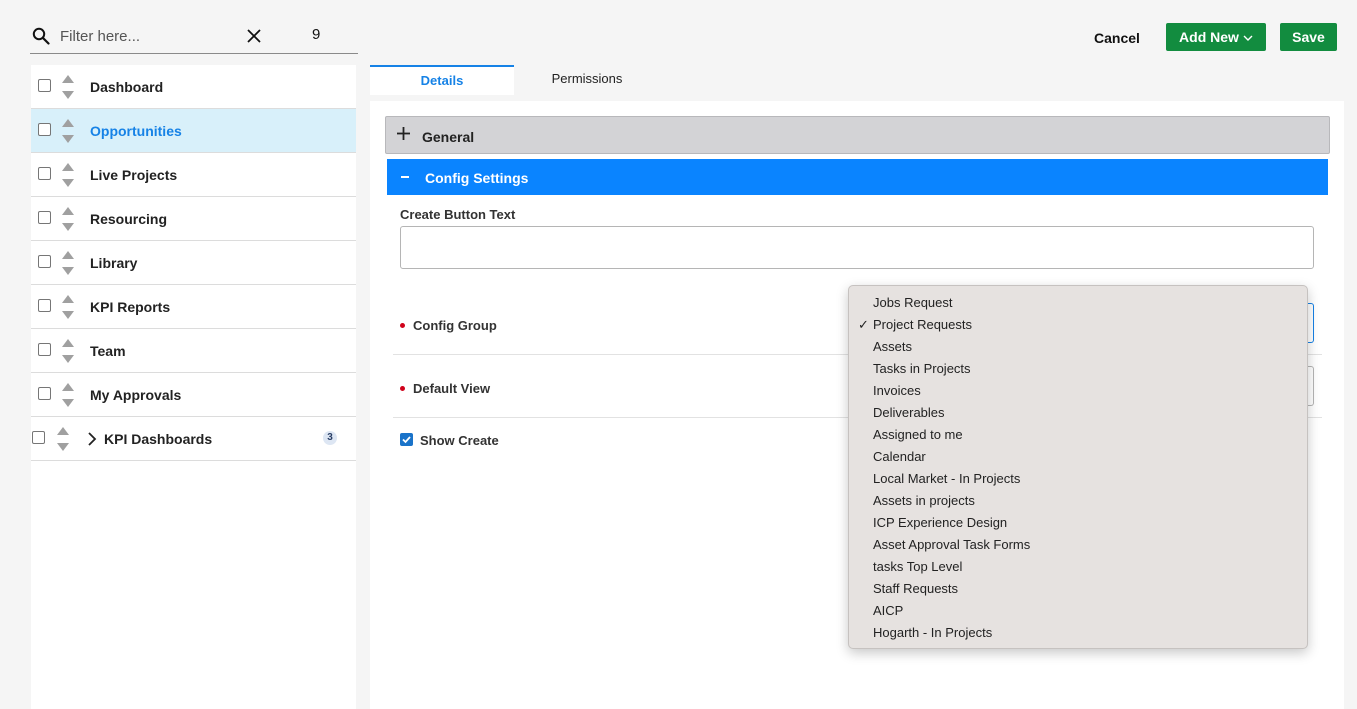  Describe the element at coordinates (130, 307) in the screenshot. I see `nav-item-label: KPI Reports` at that location.